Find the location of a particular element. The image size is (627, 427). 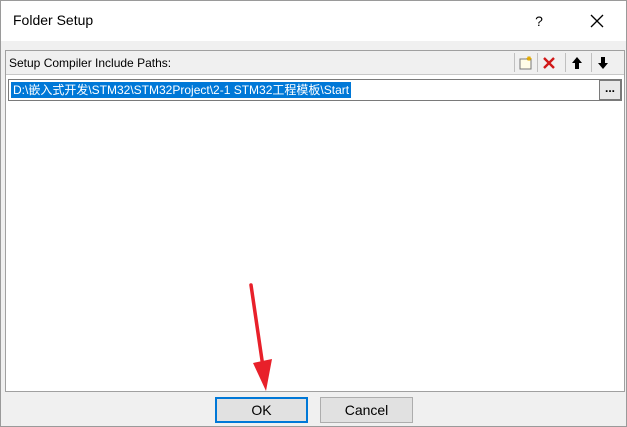

arrow-up-icon is located at coordinates (577, 62).